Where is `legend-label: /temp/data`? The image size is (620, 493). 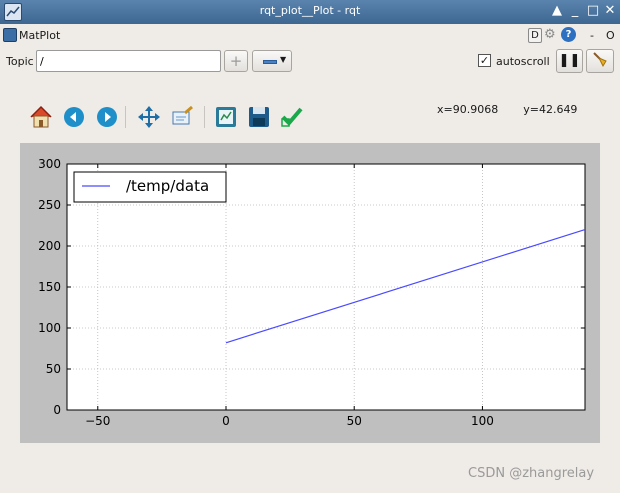 legend-label: /temp/data is located at coordinates (167, 186).